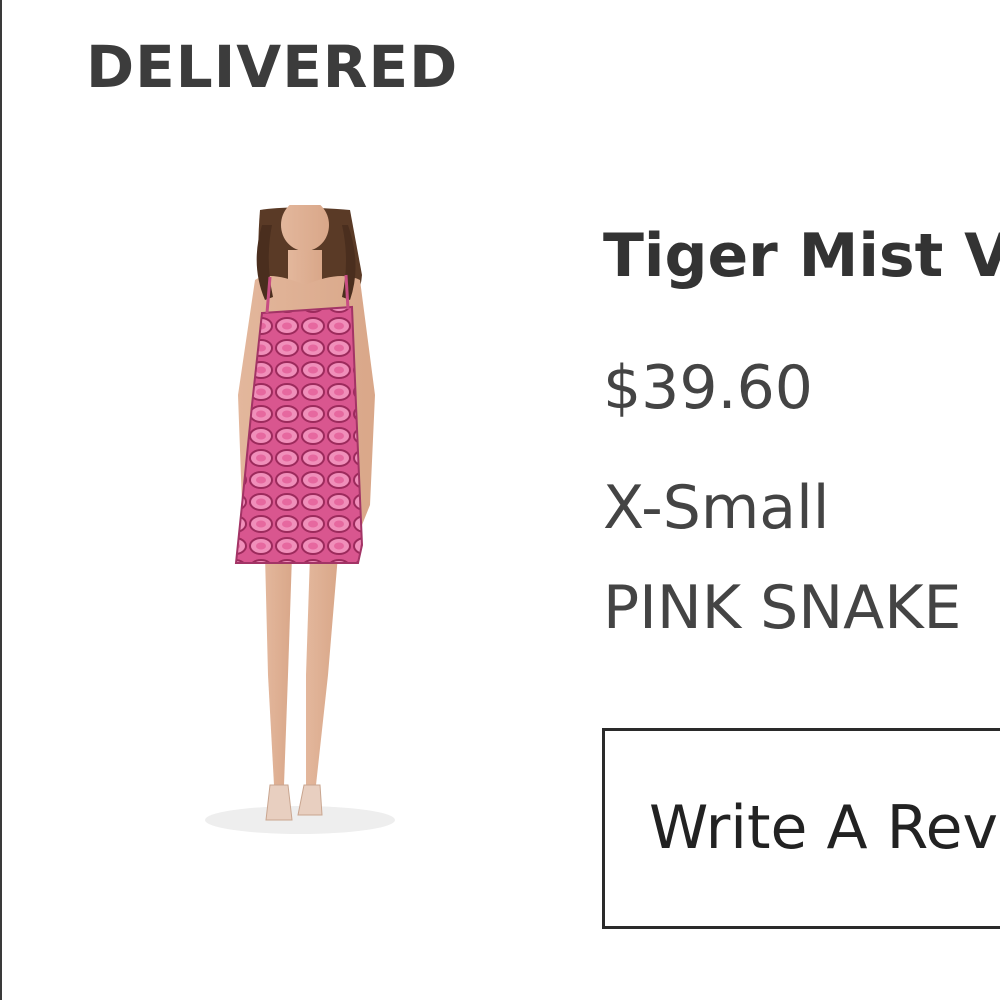 This screenshot has width=1000, height=1000. What do you see at coordinates (272, 67) in the screenshot?
I see `order-status-label: DELIVERED` at bounding box center [272, 67].